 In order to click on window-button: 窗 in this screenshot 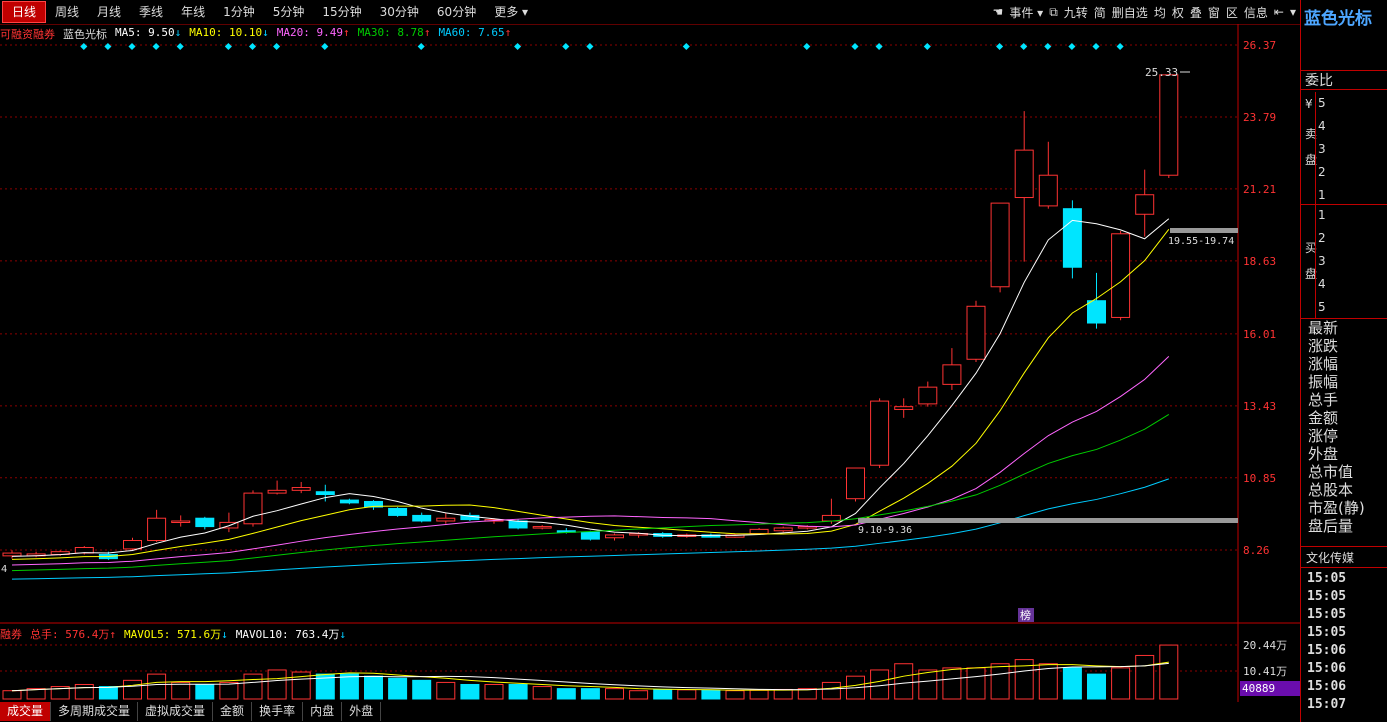, I will do `click(1214, 12)`.